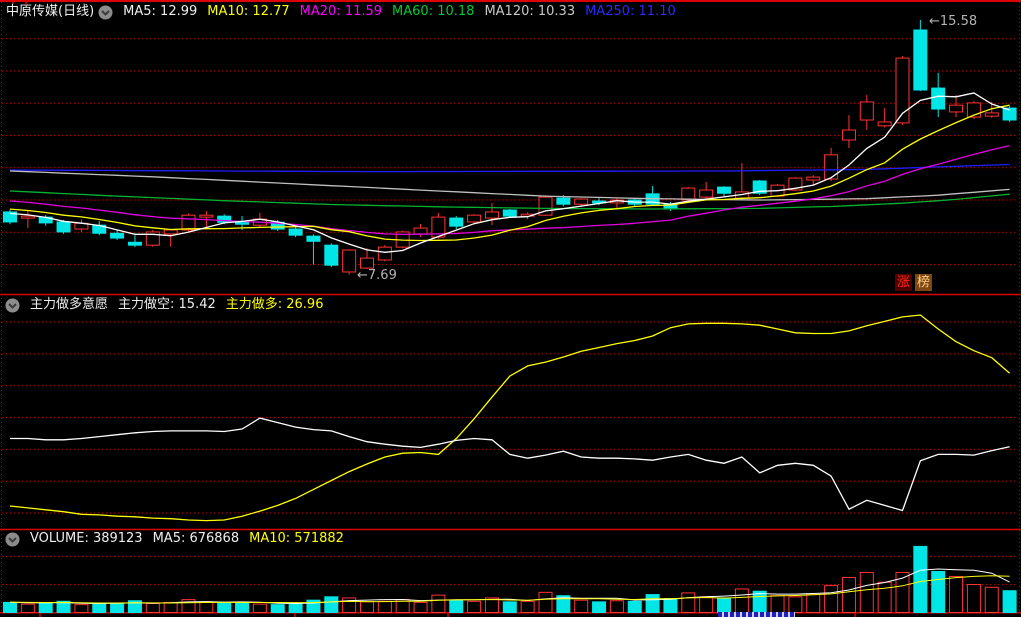  Describe the element at coordinates (377, 275) in the screenshot. I see `lowest-price-label: ←7.69` at that location.